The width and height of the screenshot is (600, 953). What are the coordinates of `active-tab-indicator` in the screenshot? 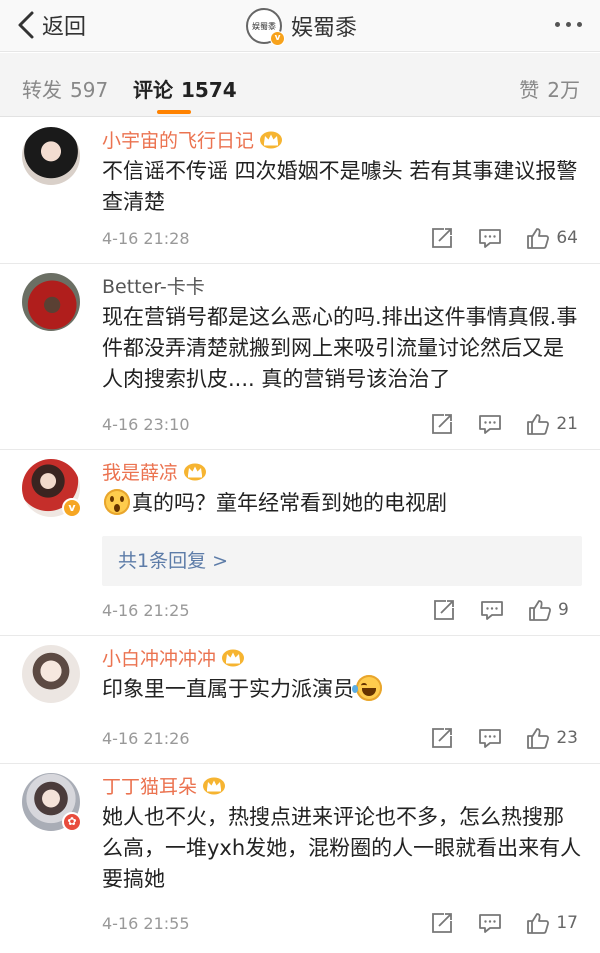 It's located at (174, 112).